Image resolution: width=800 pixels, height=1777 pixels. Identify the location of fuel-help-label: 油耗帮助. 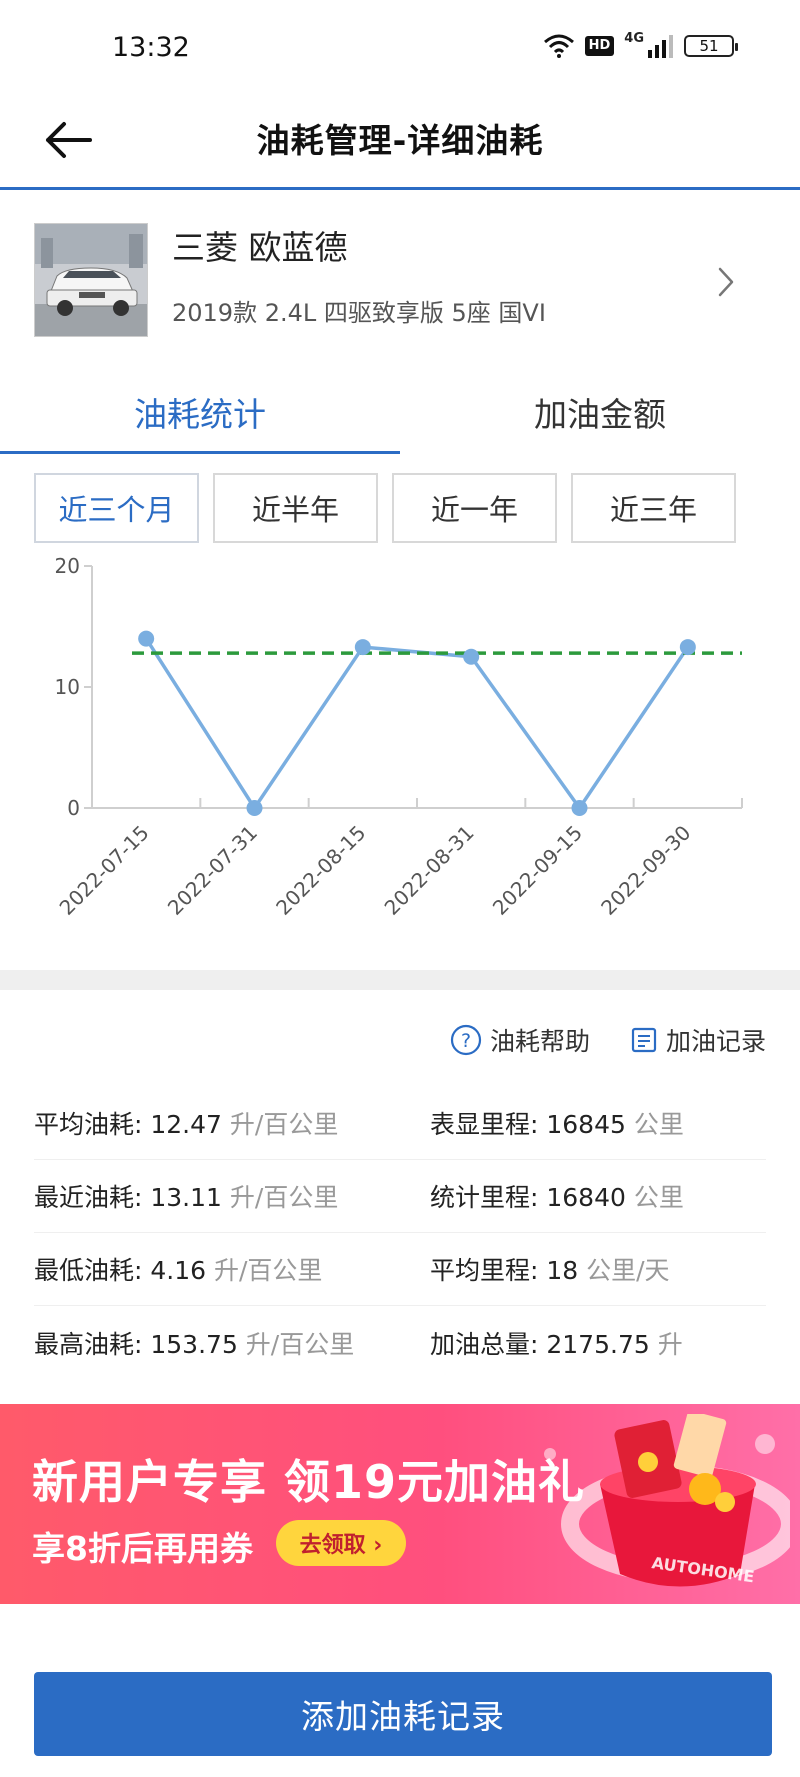
(539, 1041).